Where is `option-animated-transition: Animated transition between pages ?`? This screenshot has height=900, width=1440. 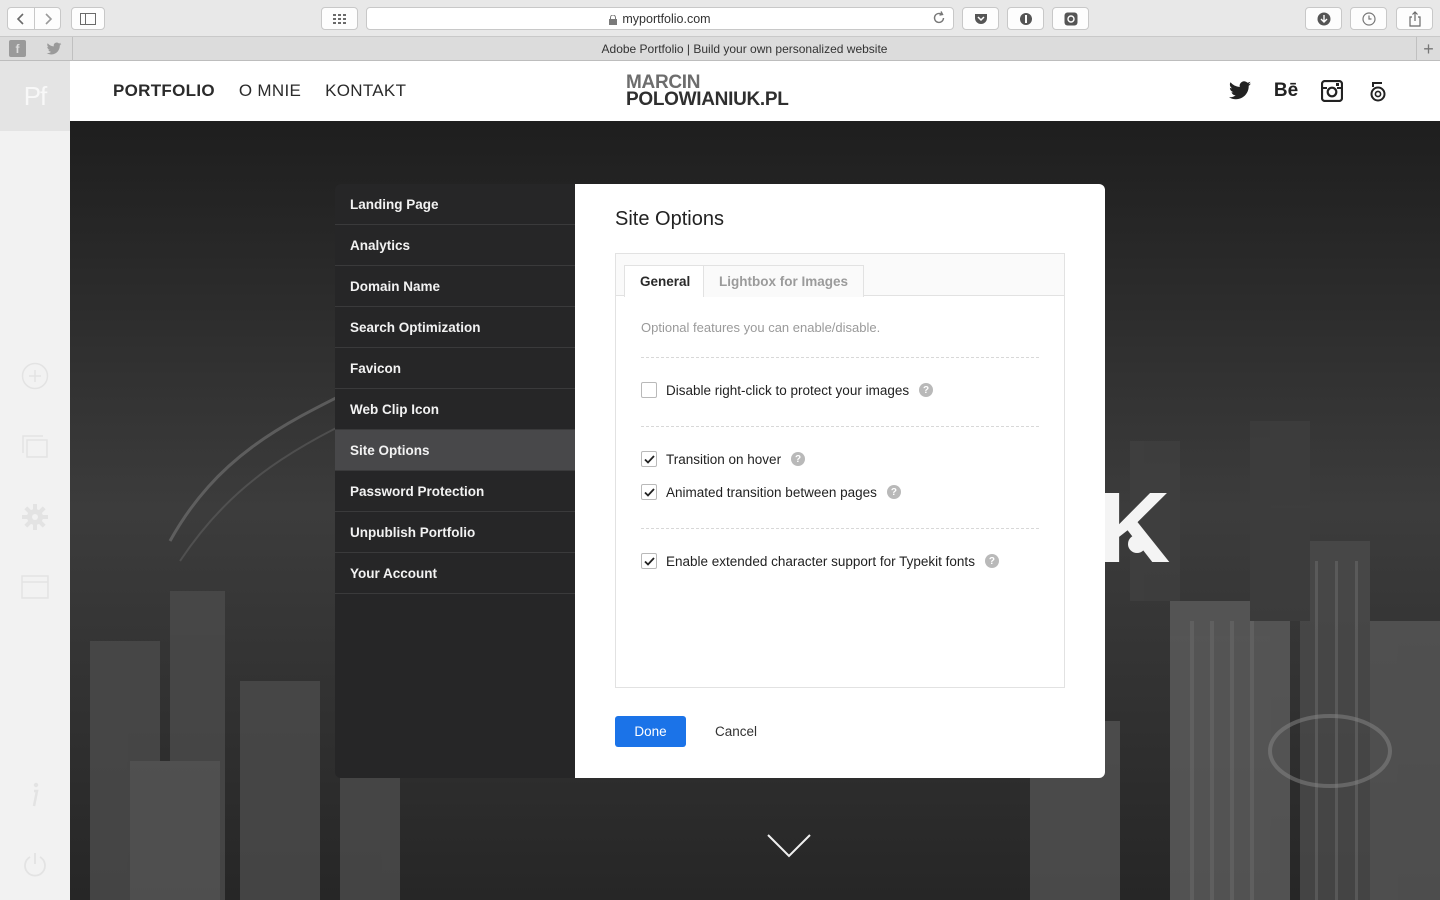 option-animated-transition: Animated transition between pages ? is located at coordinates (771, 492).